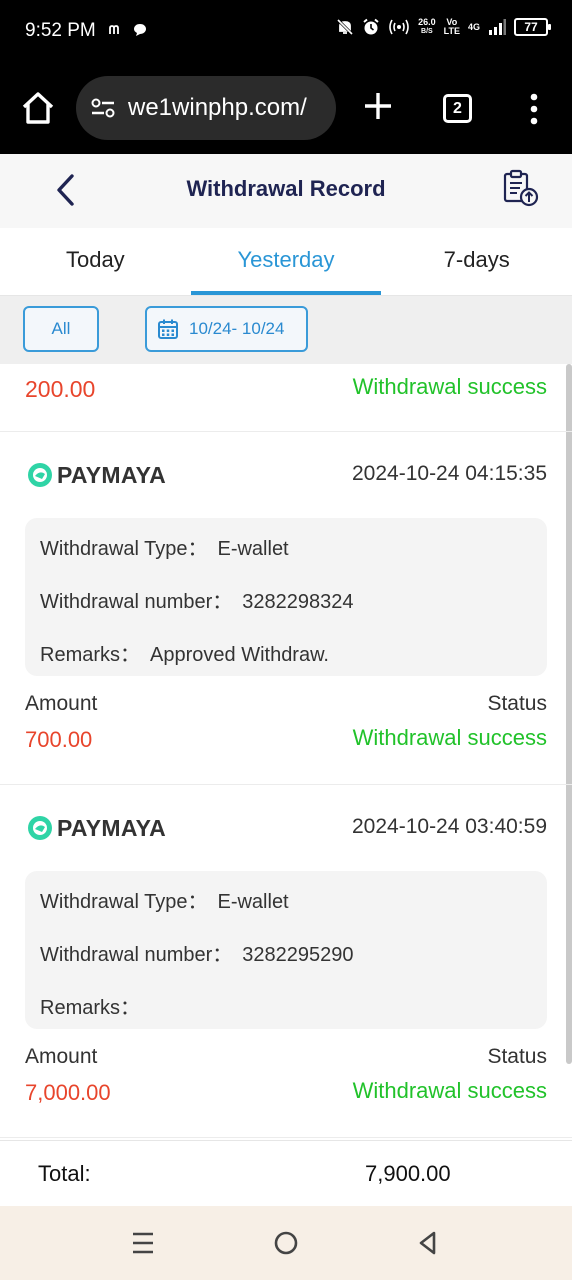 Image resolution: width=572 pixels, height=1280 pixels. What do you see at coordinates (143, 1243) in the screenshot?
I see `recent-apps-icon` at bounding box center [143, 1243].